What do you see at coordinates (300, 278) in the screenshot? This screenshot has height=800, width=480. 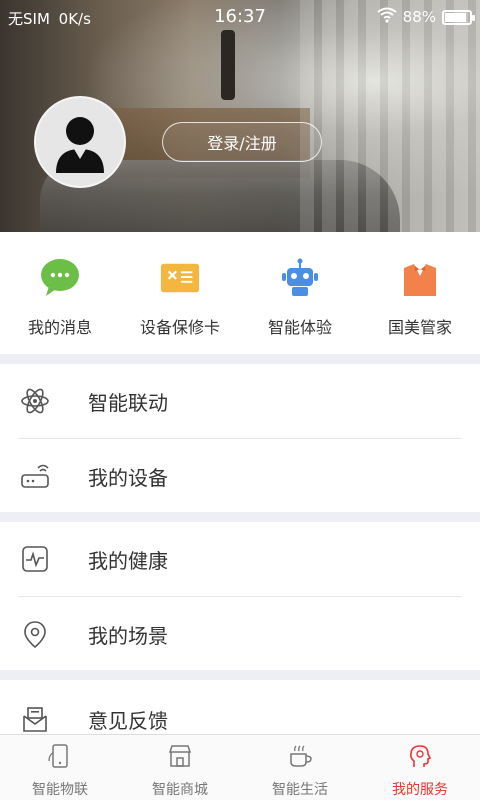 I see `robot-icon` at bounding box center [300, 278].